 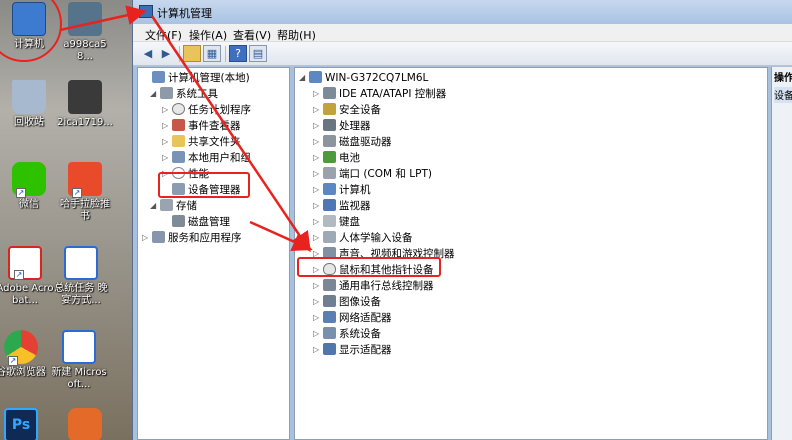 I want to click on device-tree-root: ◢ WIN-G372CQ7LM6L, so click(x=363, y=78).